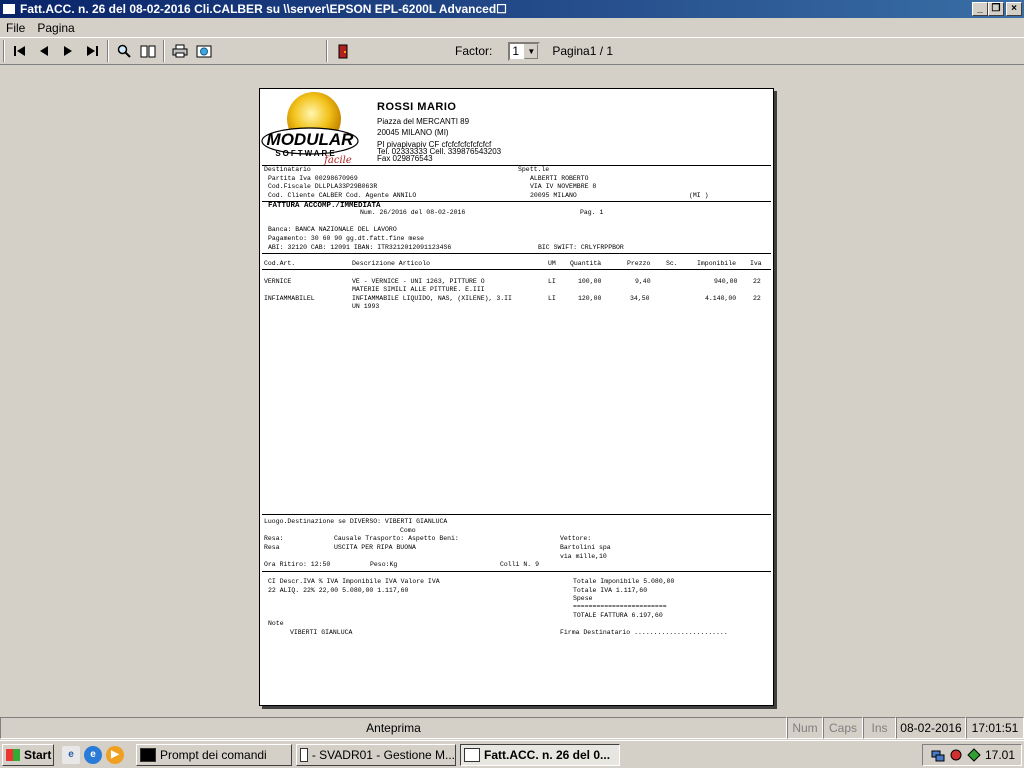 The height and width of the screenshot is (768, 1024). I want to click on header-cod: Cod.Art., so click(280, 263).